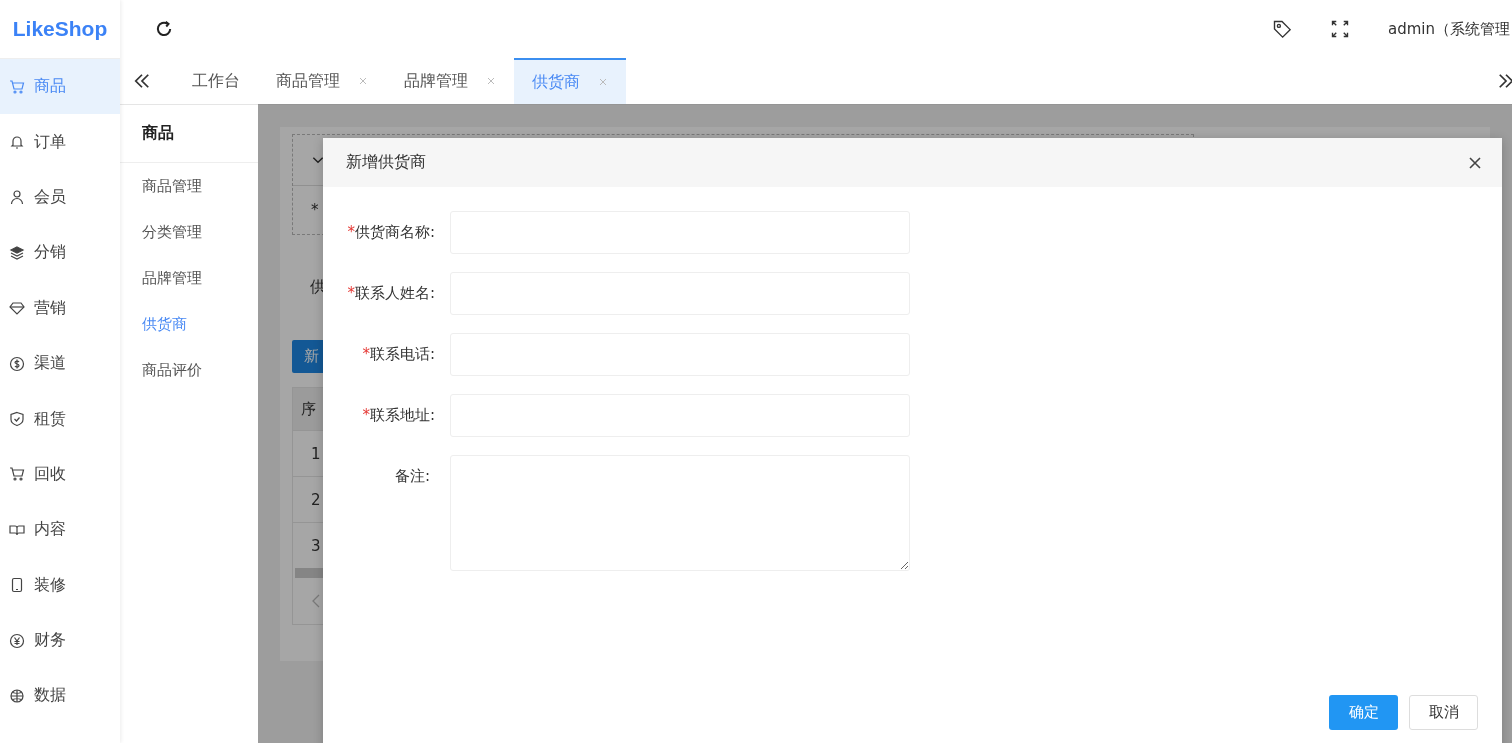  Describe the element at coordinates (60, 530) in the screenshot. I see `sidebar-item: 内容` at that location.